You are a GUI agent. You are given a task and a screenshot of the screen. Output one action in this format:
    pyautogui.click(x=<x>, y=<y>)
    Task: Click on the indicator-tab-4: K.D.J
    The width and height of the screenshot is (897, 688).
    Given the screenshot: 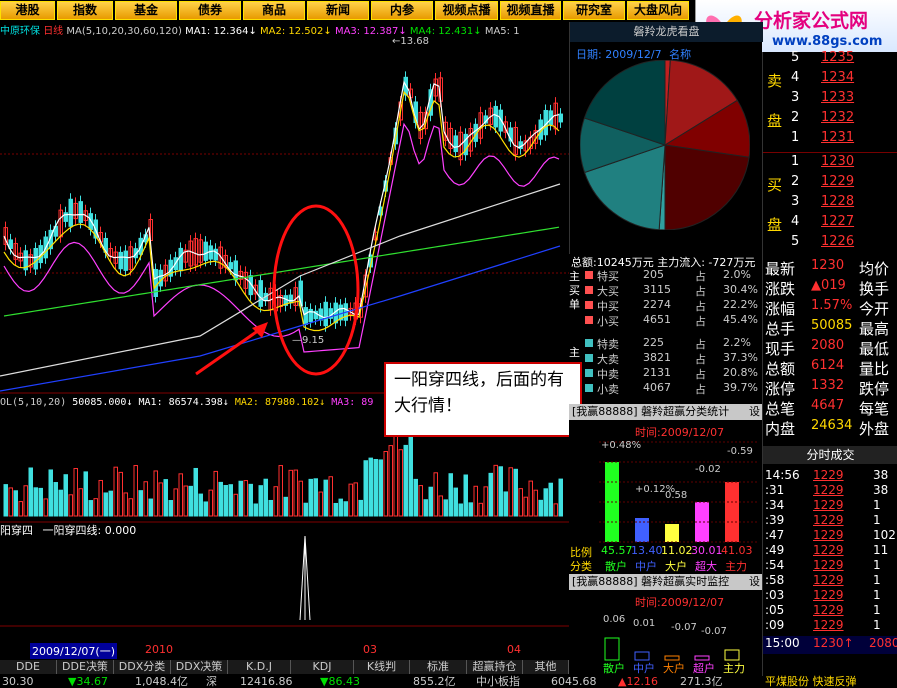 What is the action you would take?
    pyautogui.click(x=259, y=667)
    